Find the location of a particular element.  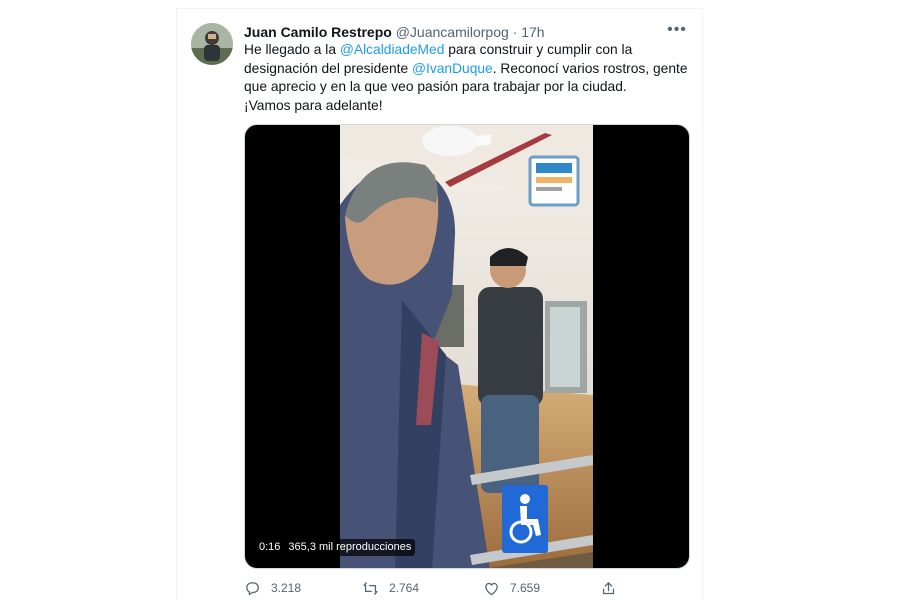

avatar-image is located at coordinates (212, 44).